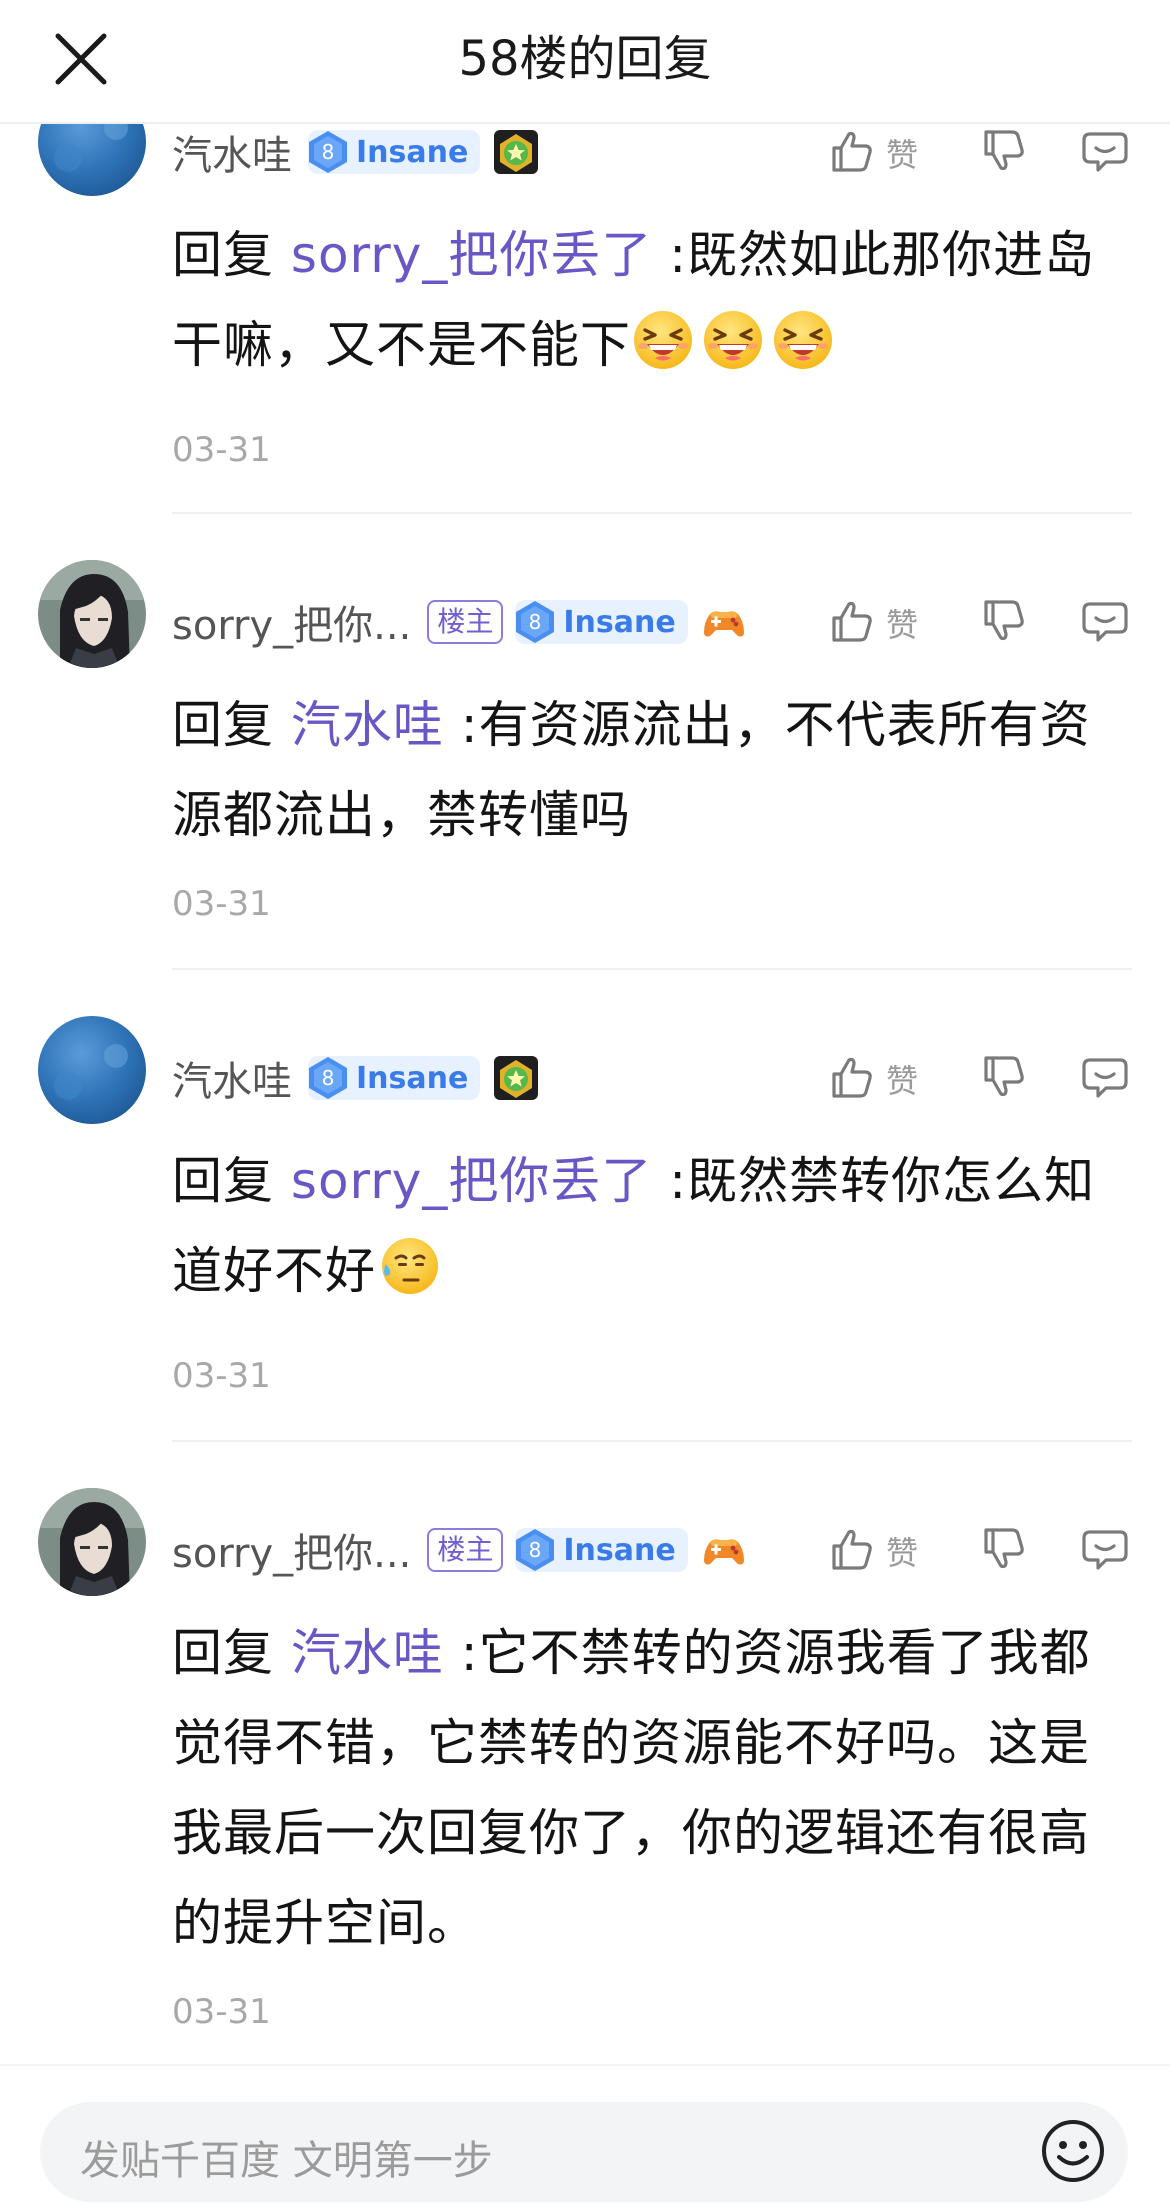 The image size is (1170, 2206). Describe the element at coordinates (652, 1226) in the screenshot. I see `reply-content: 回复 sorry_把你丢了 :既然禁转你怎么知道好不好` at that location.